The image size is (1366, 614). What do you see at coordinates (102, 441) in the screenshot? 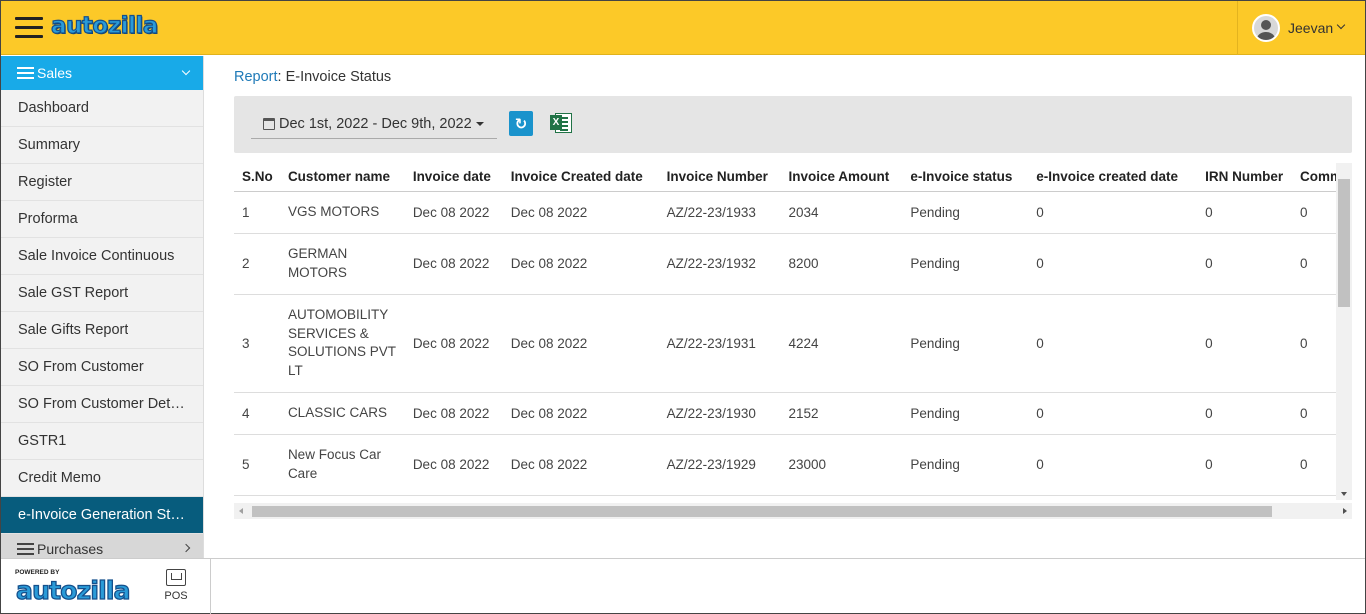
I see `sidebar-item-gstr1: GSTR1` at bounding box center [102, 441].